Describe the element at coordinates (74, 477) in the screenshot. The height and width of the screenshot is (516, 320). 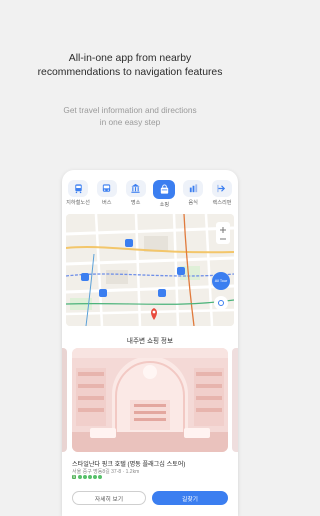
I see `rating-badge: 5` at that location.